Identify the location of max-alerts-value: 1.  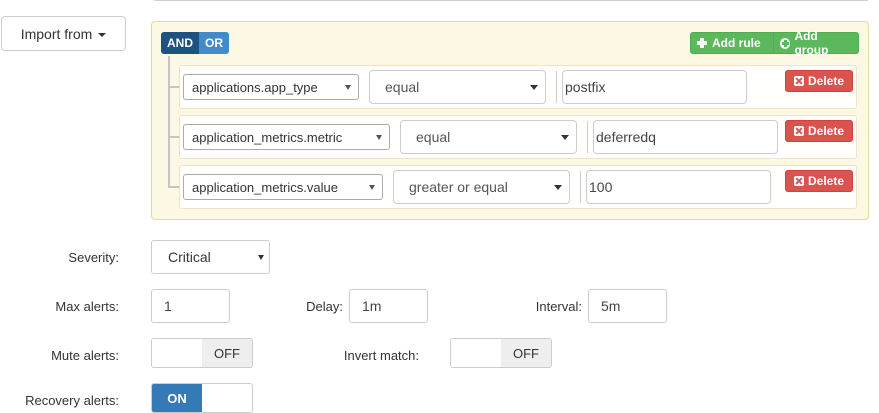
(168, 306).